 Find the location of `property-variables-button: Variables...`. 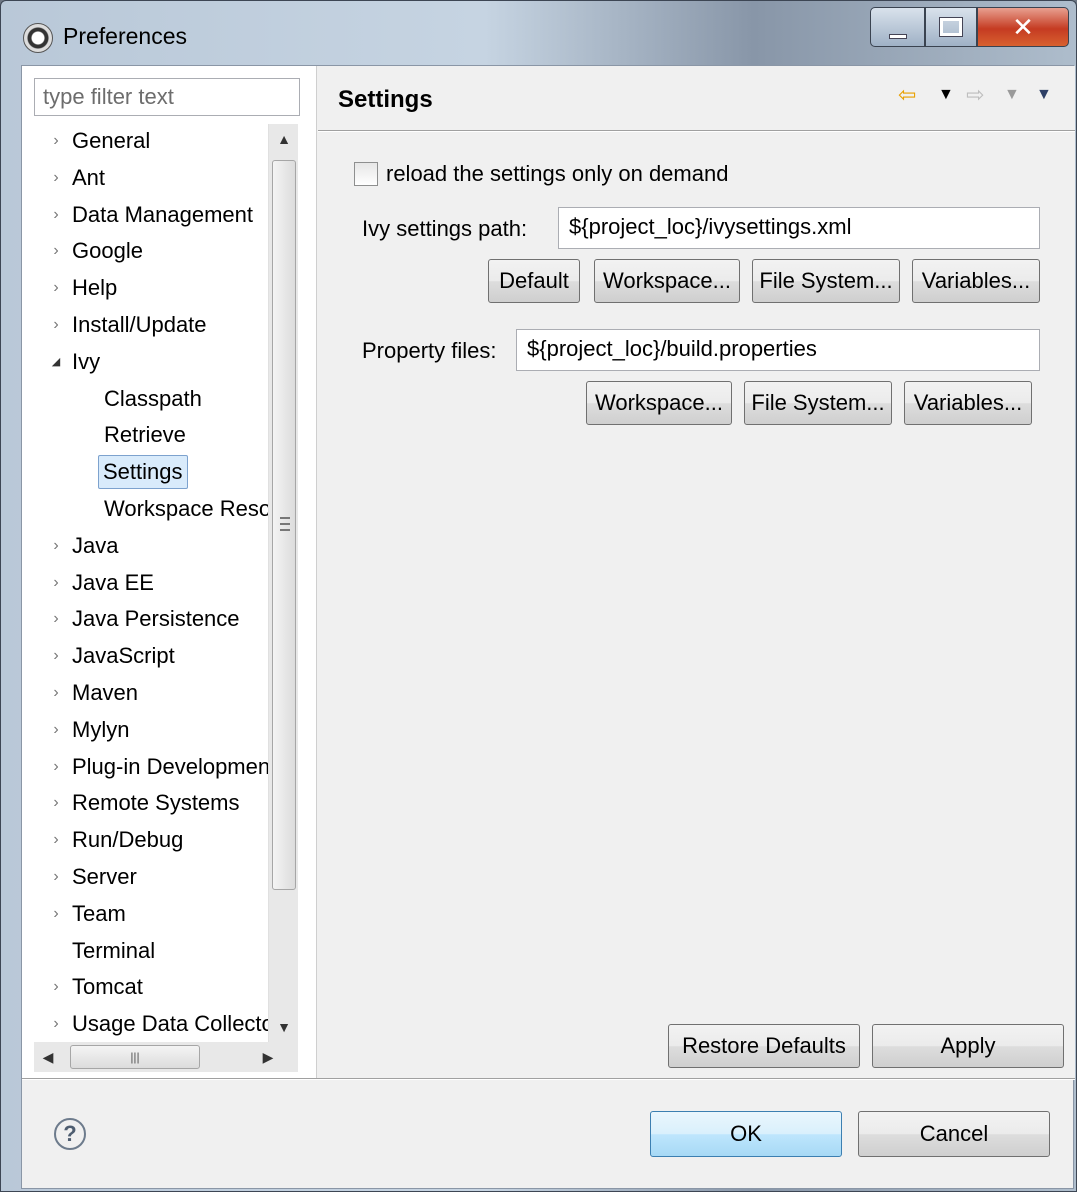

property-variables-button: Variables... is located at coordinates (968, 403).